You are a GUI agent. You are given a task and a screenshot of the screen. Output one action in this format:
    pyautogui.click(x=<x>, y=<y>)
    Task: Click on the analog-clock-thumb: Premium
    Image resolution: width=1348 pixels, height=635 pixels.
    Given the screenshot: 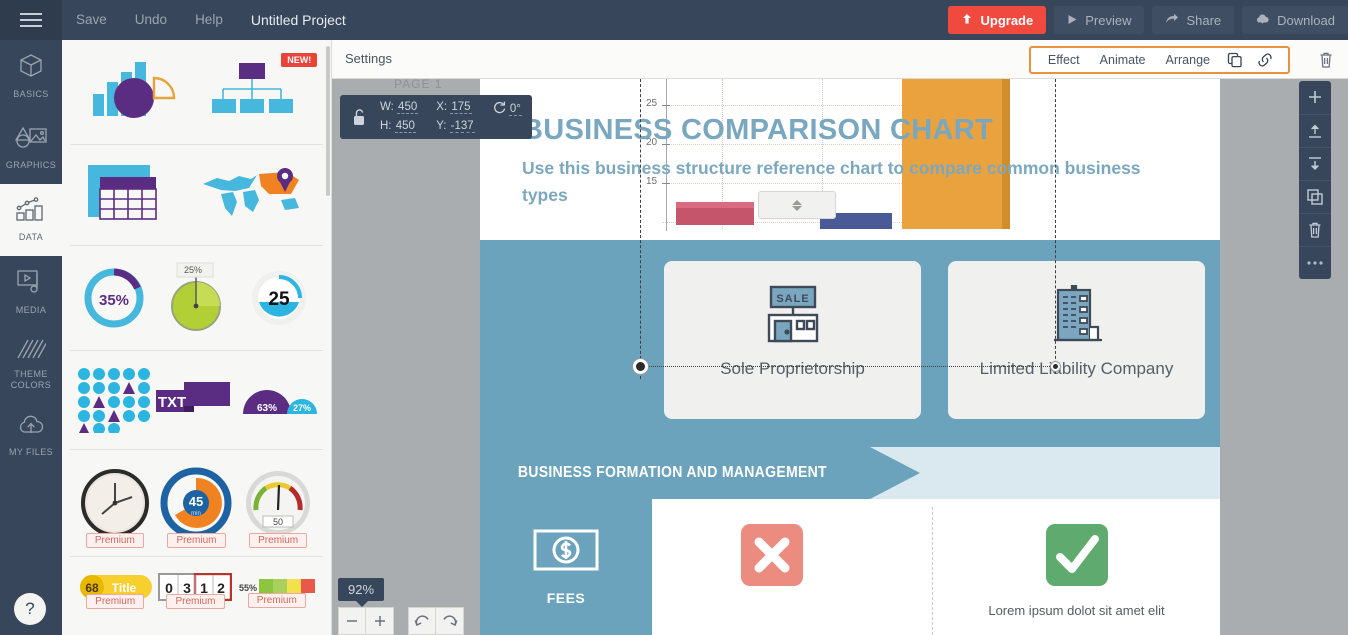 What is the action you would take?
    pyautogui.click(x=115, y=507)
    